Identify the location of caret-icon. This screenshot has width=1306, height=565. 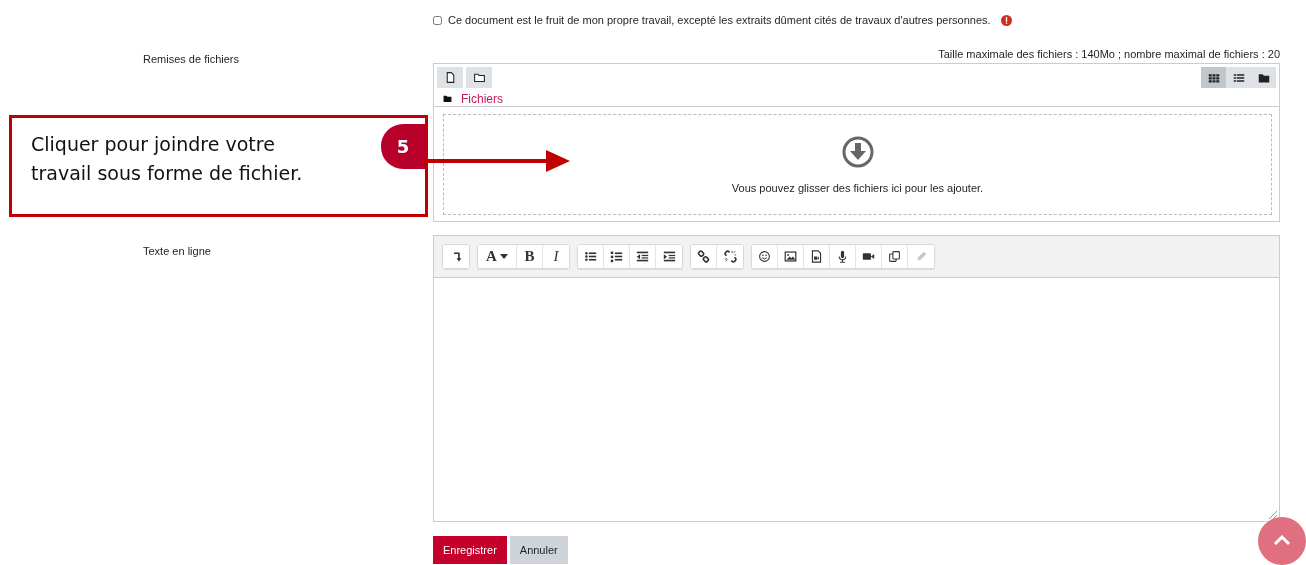
(503, 256).